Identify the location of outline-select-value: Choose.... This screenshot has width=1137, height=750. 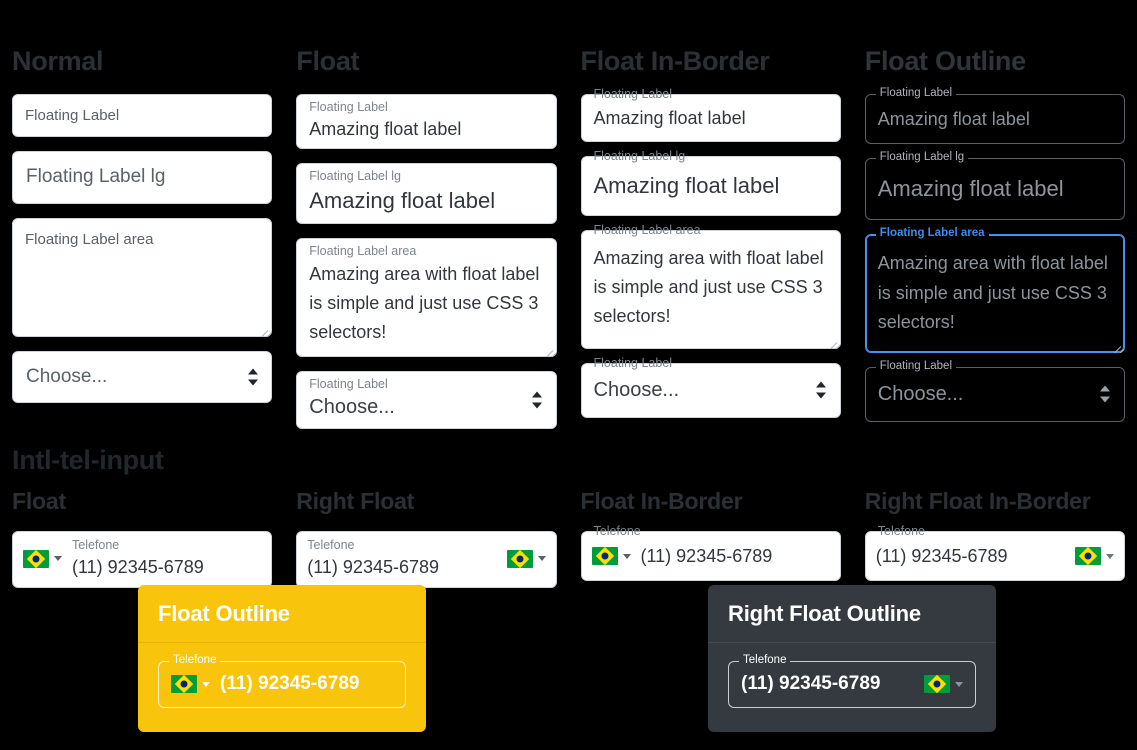
(920, 393).